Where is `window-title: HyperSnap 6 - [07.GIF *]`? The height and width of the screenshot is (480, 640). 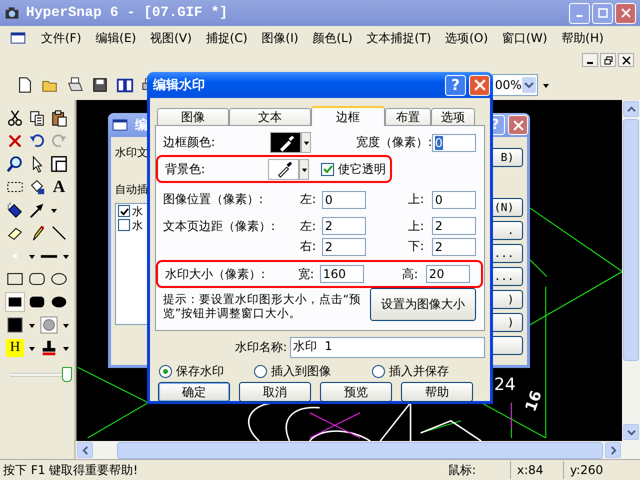
window-title: HyperSnap 6 - [07.GIF *] is located at coordinates (127, 13).